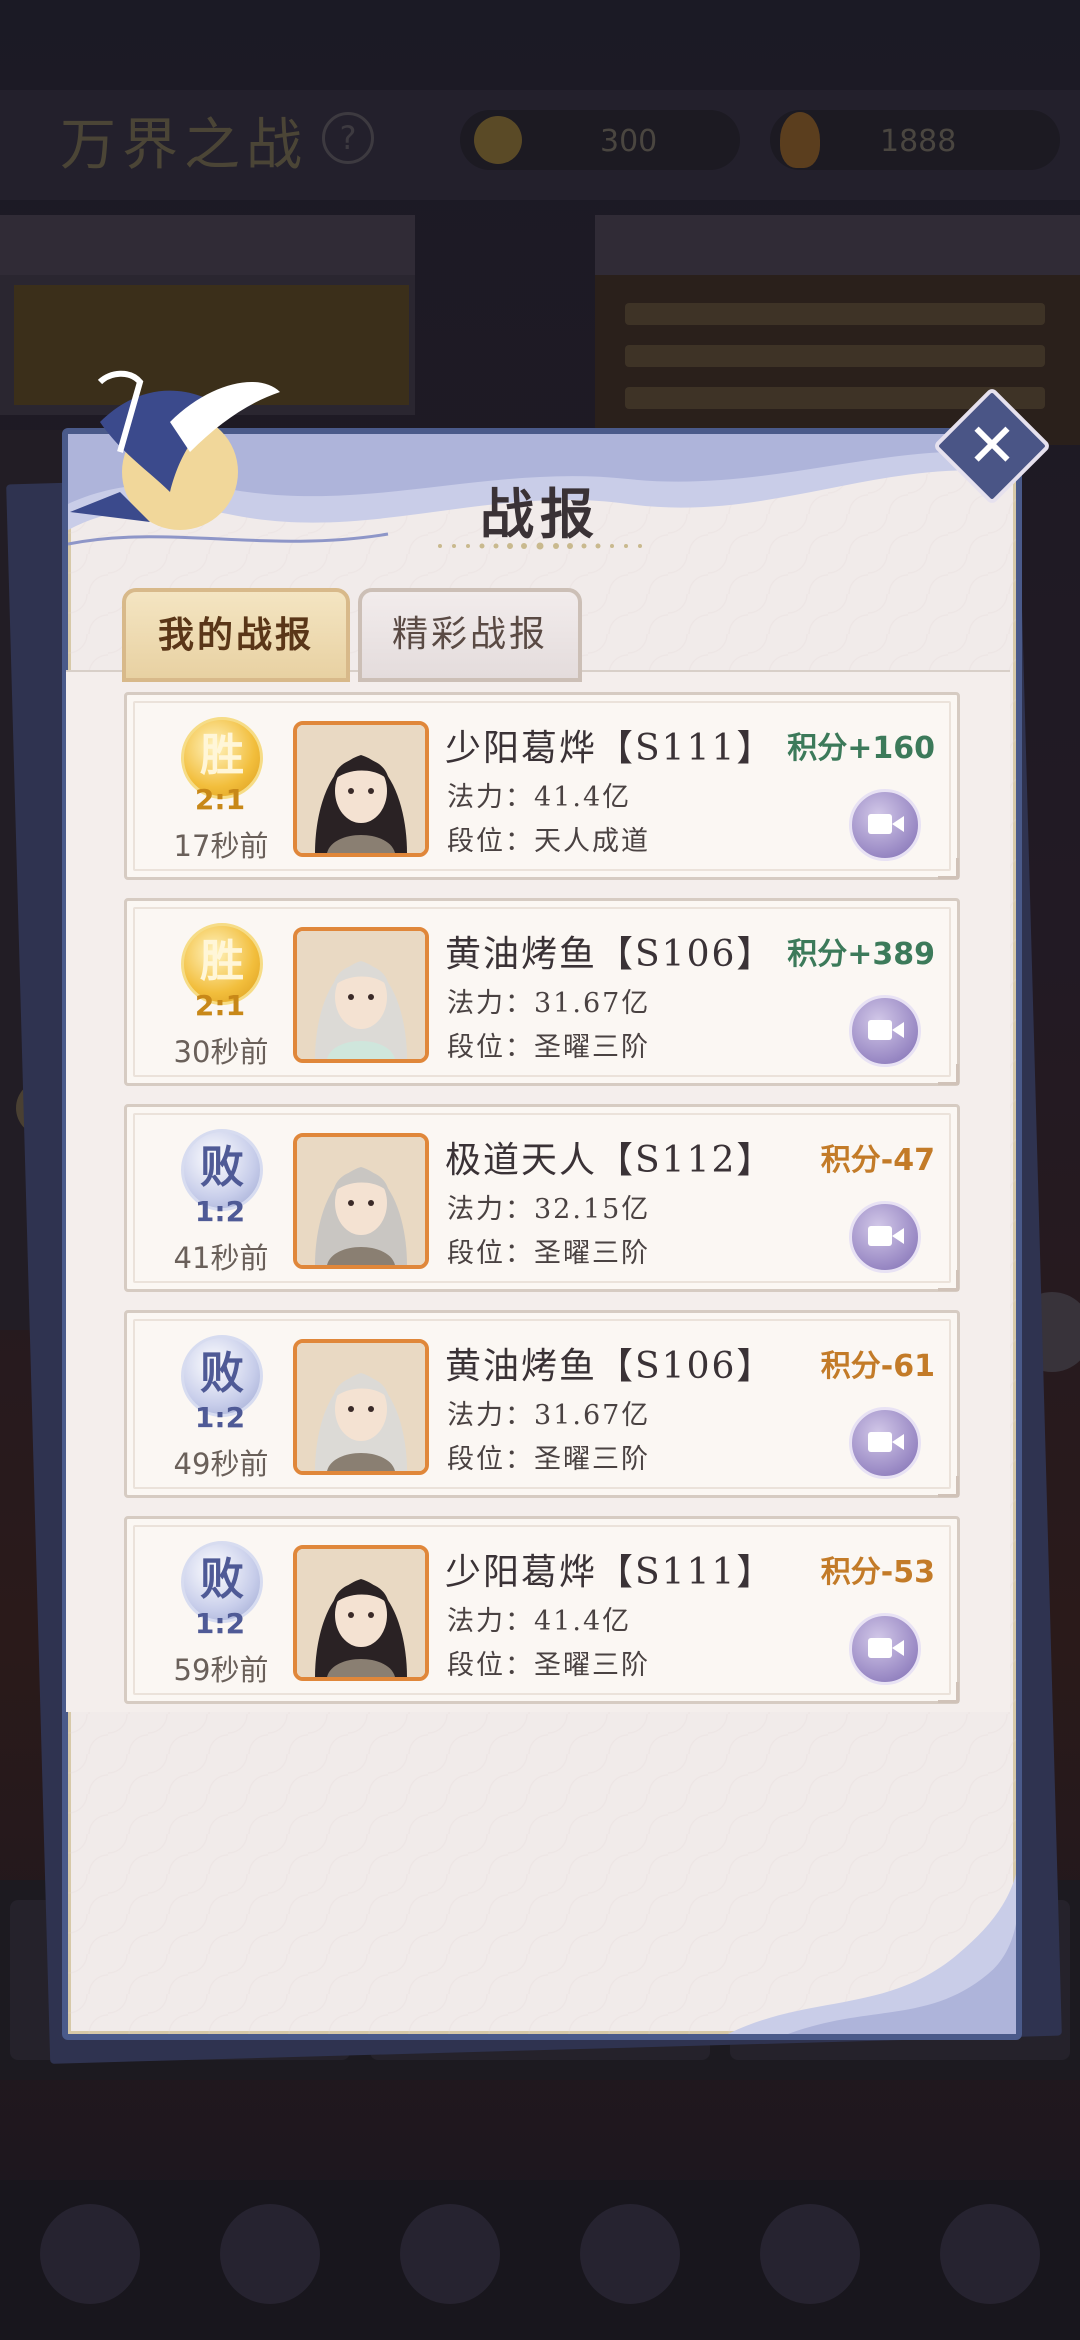  Describe the element at coordinates (221, 1464) in the screenshot. I see `time-ago: 49秒前` at that location.